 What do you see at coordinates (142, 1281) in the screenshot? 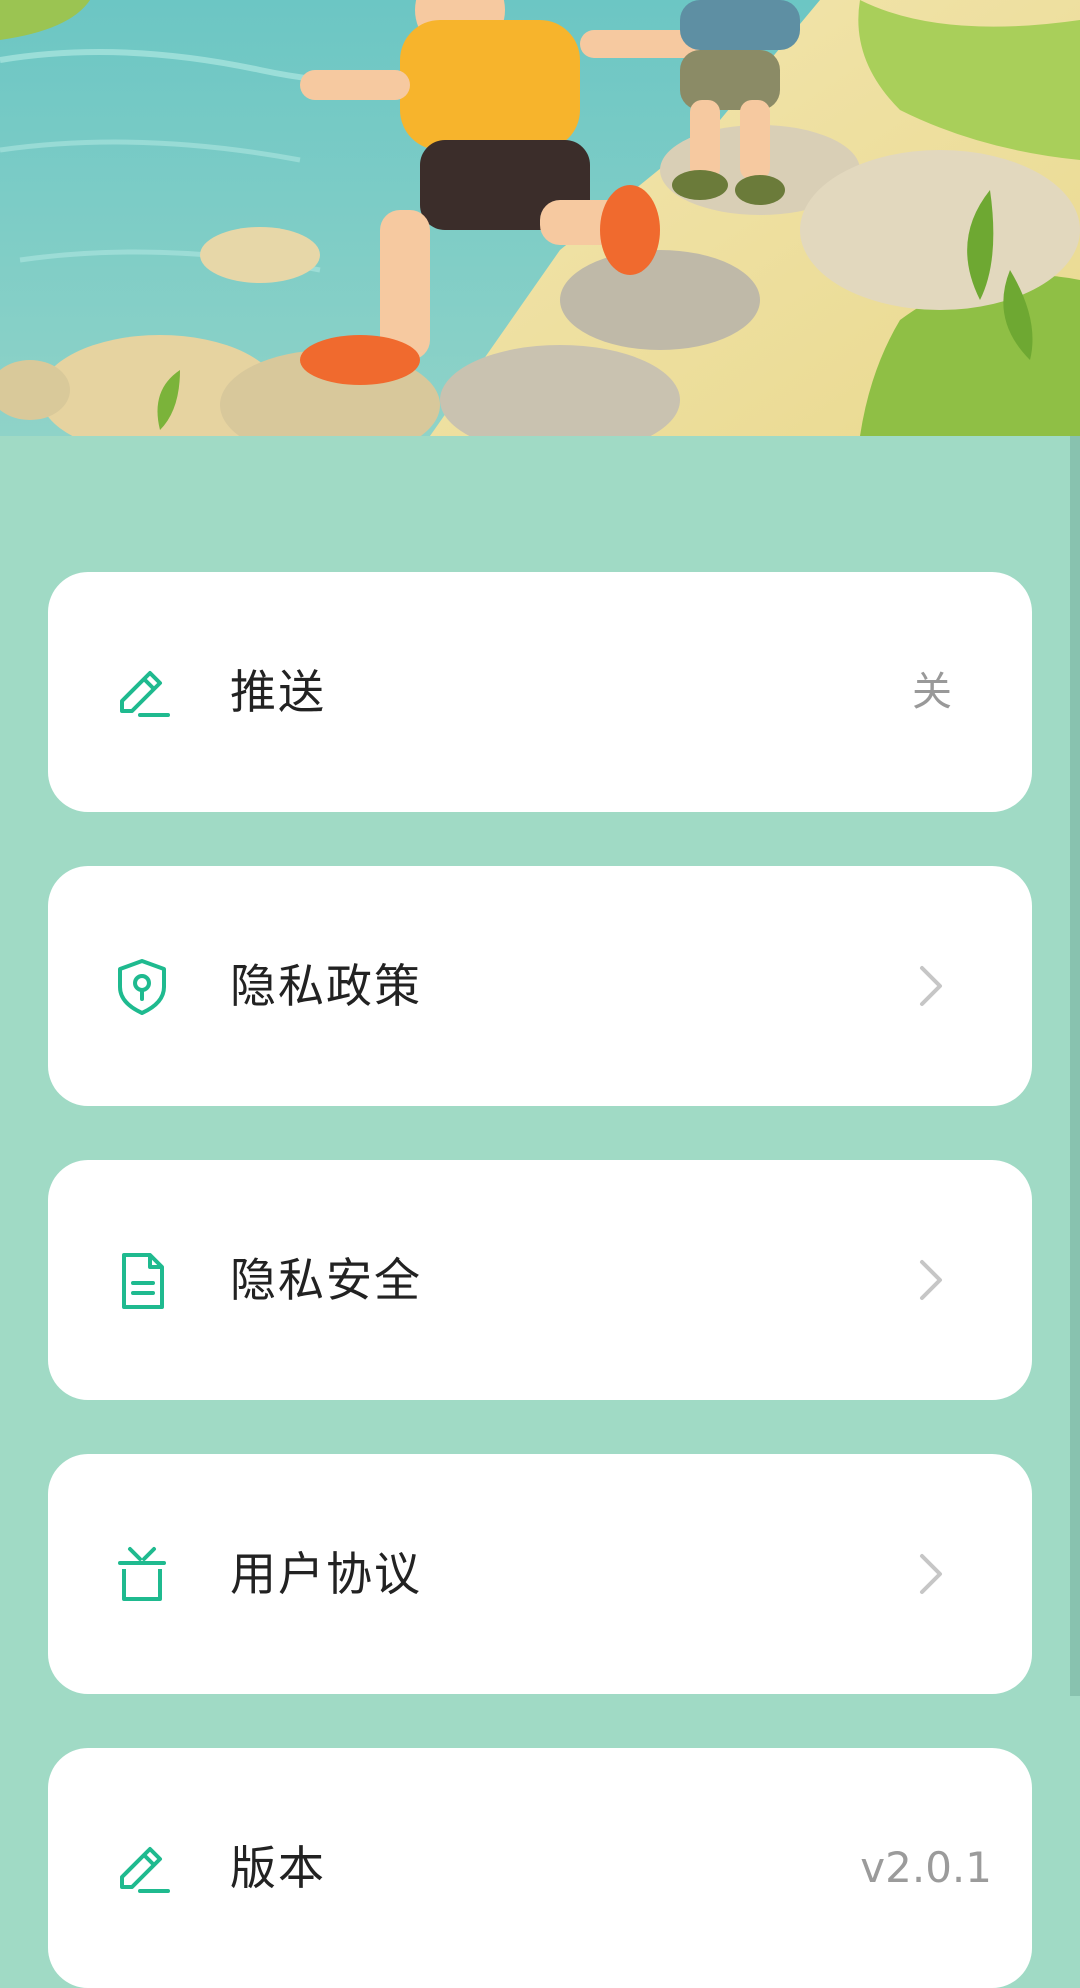
I see `document-icon` at bounding box center [142, 1281].